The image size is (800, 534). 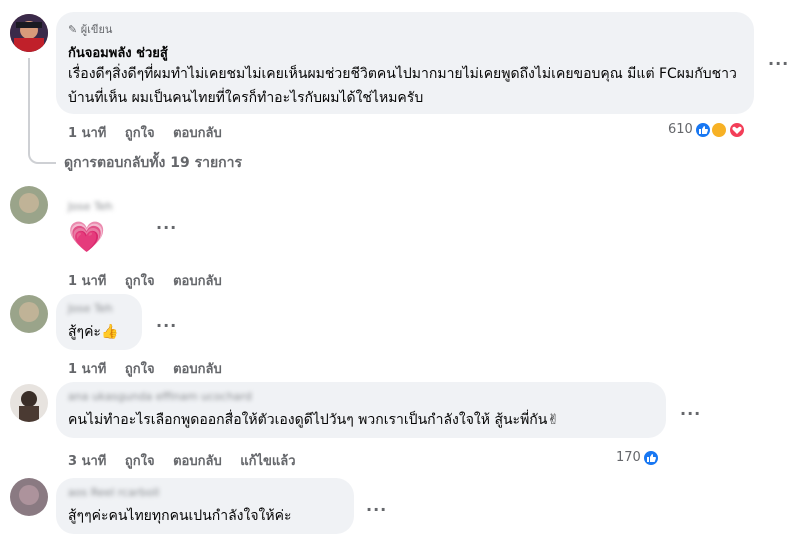 What do you see at coordinates (737, 130) in the screenshot?
I see `love-reaction-icon` at bounding box center [737, 130].